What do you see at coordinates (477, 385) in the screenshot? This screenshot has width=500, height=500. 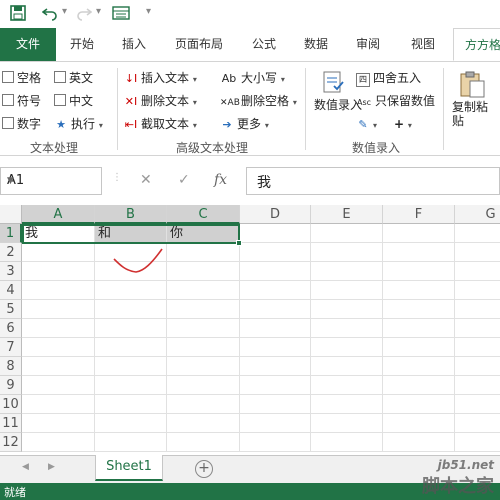 I see `cell-g9` at bounding box center [477, 385].